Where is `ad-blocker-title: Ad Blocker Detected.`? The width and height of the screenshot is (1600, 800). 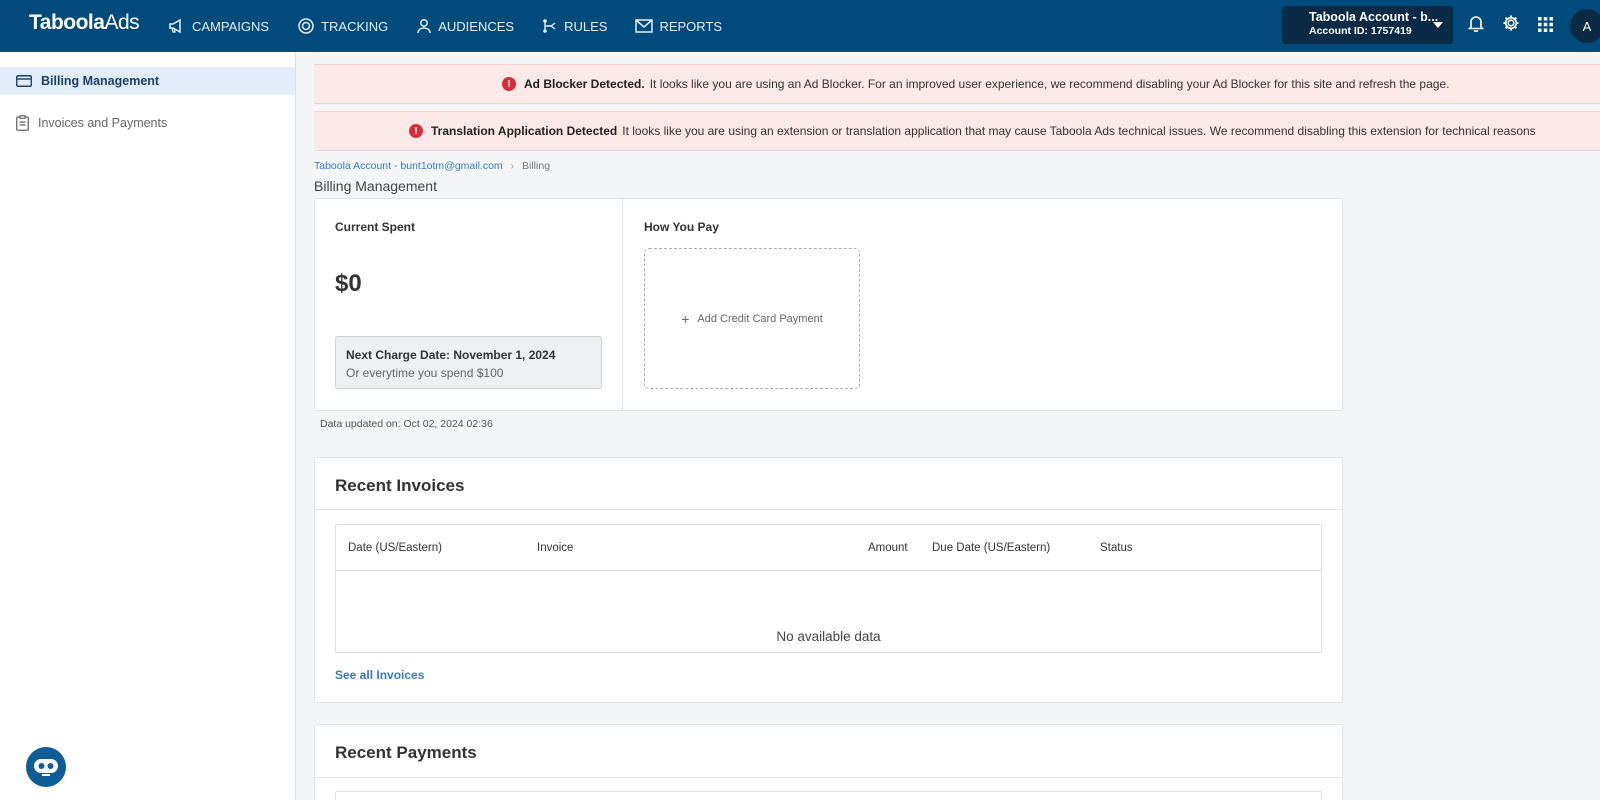 ad-blocker-title: Ad Blocker Detected. is located at coordinates (584, 84).